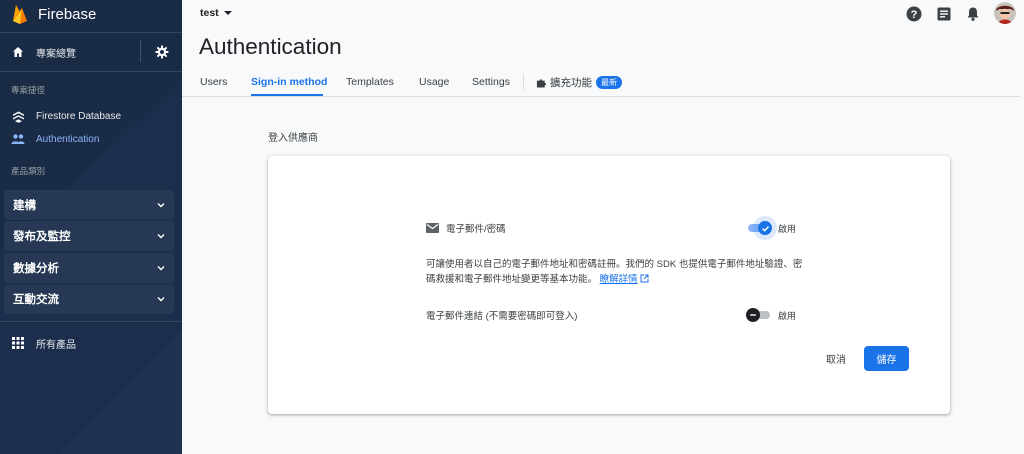  What do you see at coordinates (523, 82) in the screenshot?
I see `tab-separator` at bounding box center [523, 82].